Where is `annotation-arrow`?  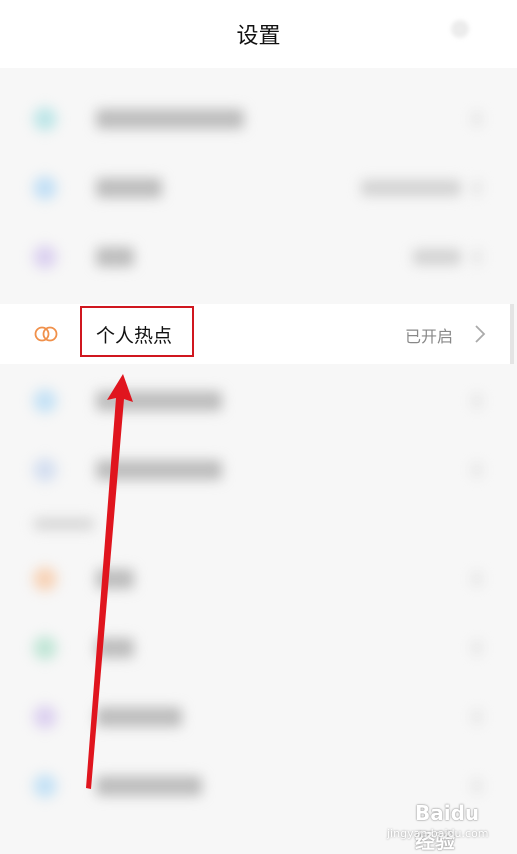
annotation-arrow is located at coordinates (109, 581).